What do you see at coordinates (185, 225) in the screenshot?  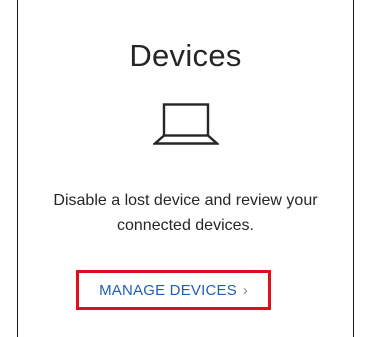 I see `description-line-2: connected devices.` at bounding box center [185, 225].